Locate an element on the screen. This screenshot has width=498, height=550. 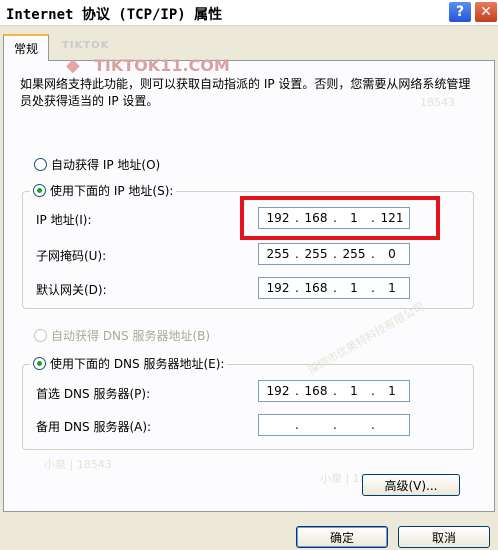
manual-dns-radio is located at coordinates (39, 363).